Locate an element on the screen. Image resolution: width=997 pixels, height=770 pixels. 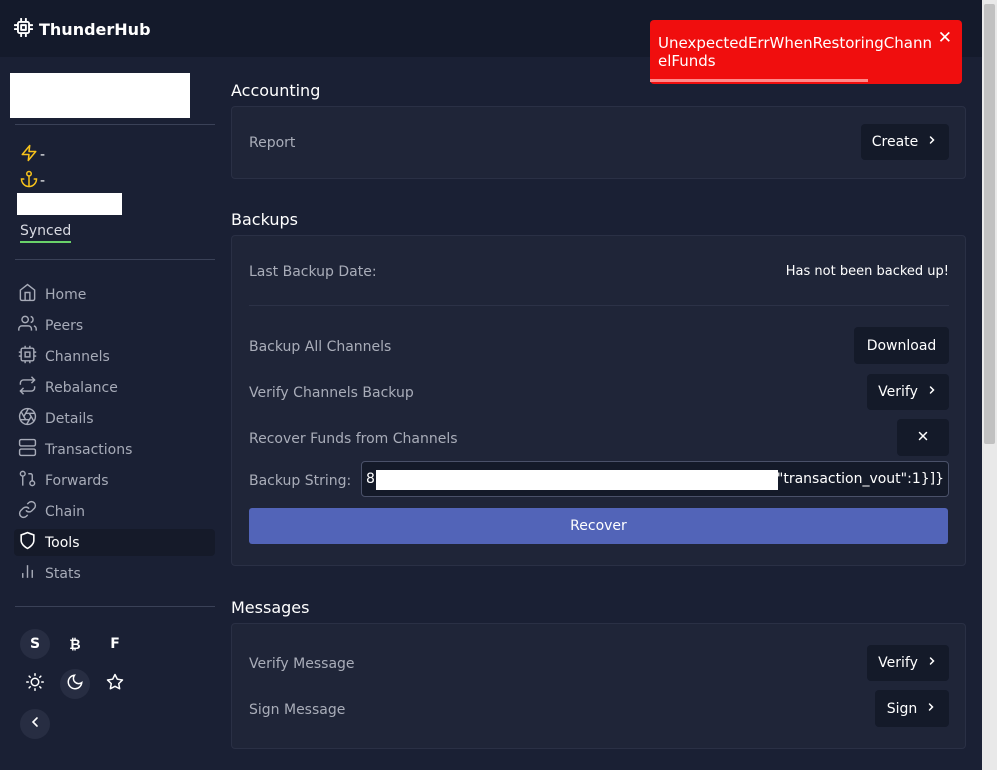
sidebar-item-peers: Peers is located at coordinates (114, 325).